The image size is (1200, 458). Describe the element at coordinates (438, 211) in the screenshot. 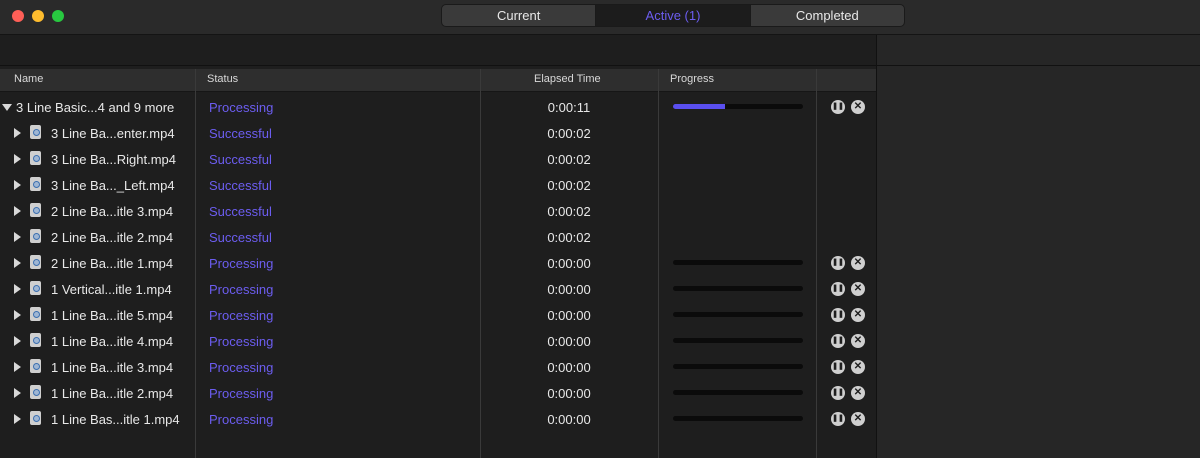

I see `table-row: 2 Line Ba...itle 3.mp4 Successful 0:00:02` at that location.